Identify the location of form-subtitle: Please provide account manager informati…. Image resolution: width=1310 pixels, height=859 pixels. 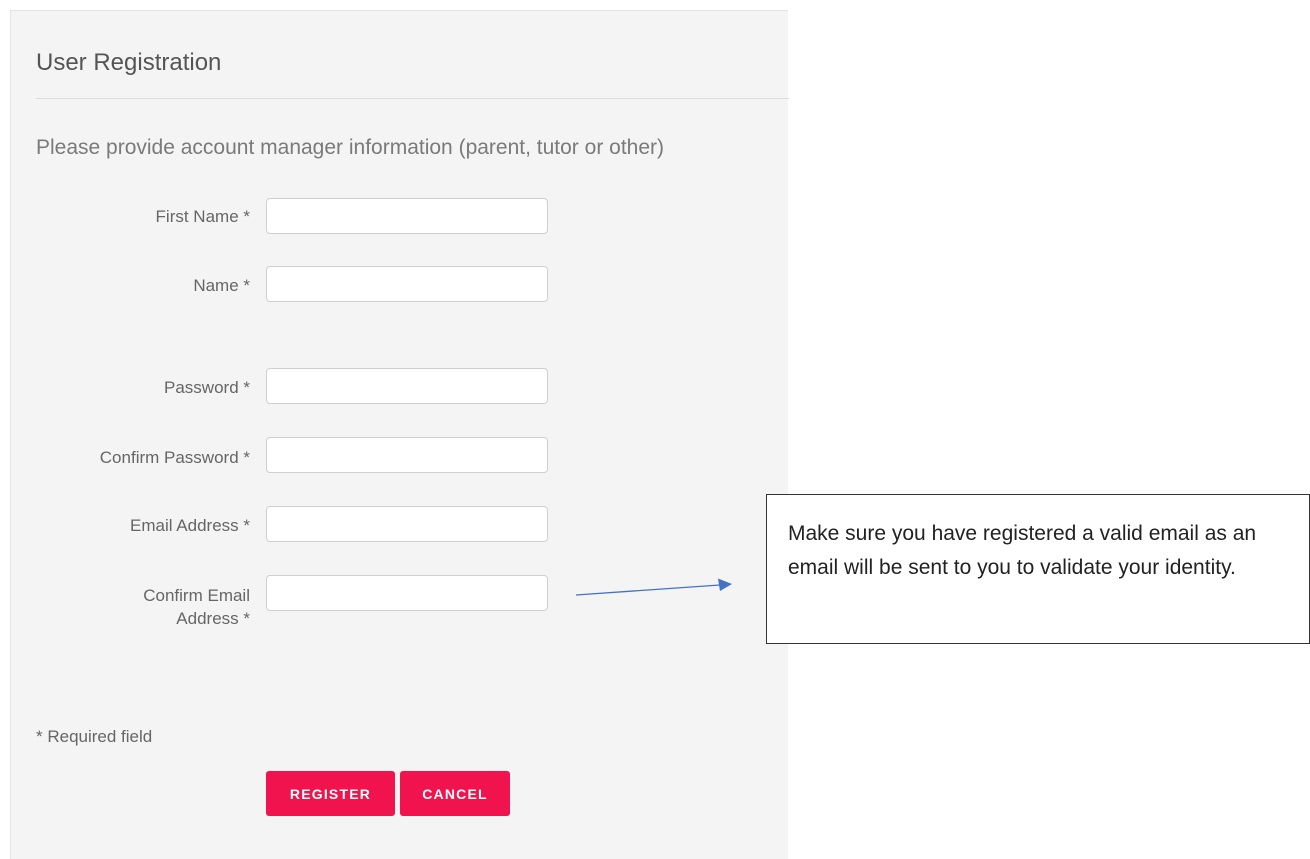
(350, 147).